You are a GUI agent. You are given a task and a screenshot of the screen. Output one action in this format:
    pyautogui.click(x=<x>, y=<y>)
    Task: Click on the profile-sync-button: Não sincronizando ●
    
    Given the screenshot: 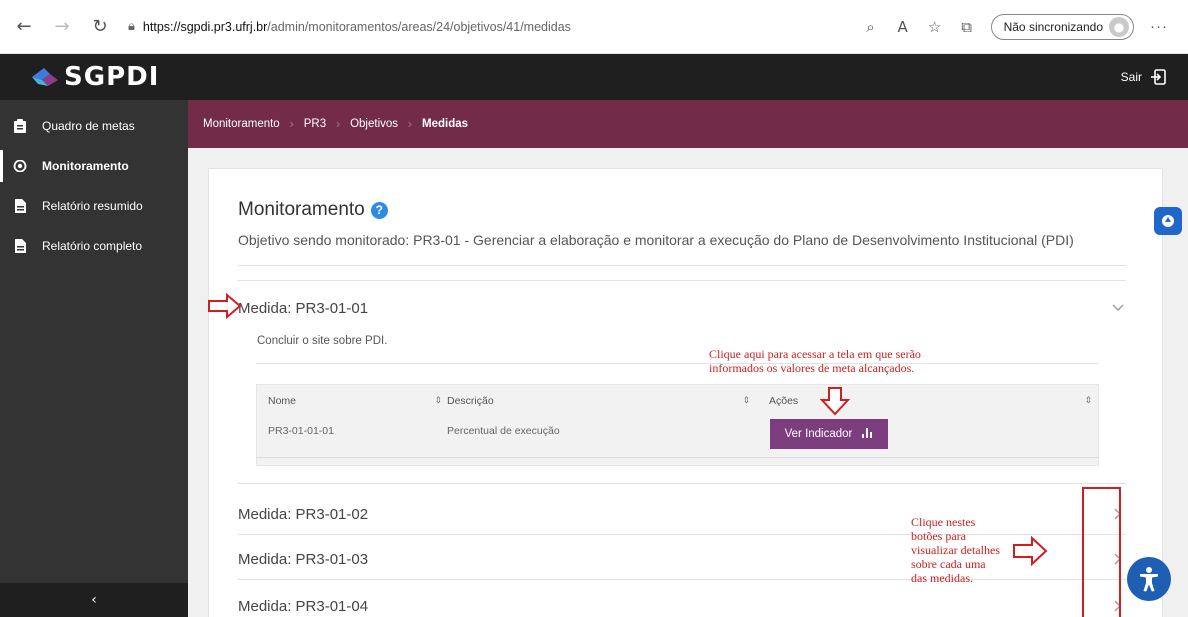 What is the action you would take?
    pyautogui.click(x=1062, y=26)
    